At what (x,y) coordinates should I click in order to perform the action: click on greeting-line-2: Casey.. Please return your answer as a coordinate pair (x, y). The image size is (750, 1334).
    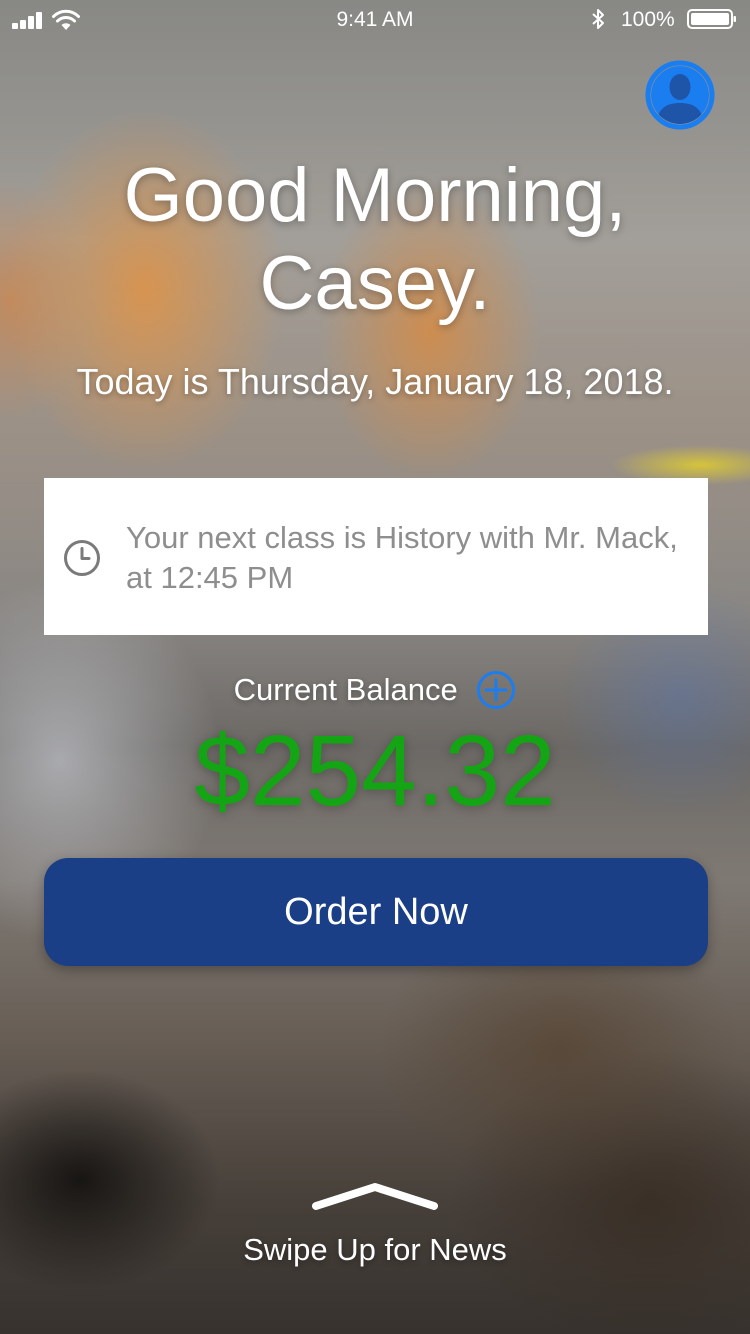
    Looking at the image, I should click on (375, 283).